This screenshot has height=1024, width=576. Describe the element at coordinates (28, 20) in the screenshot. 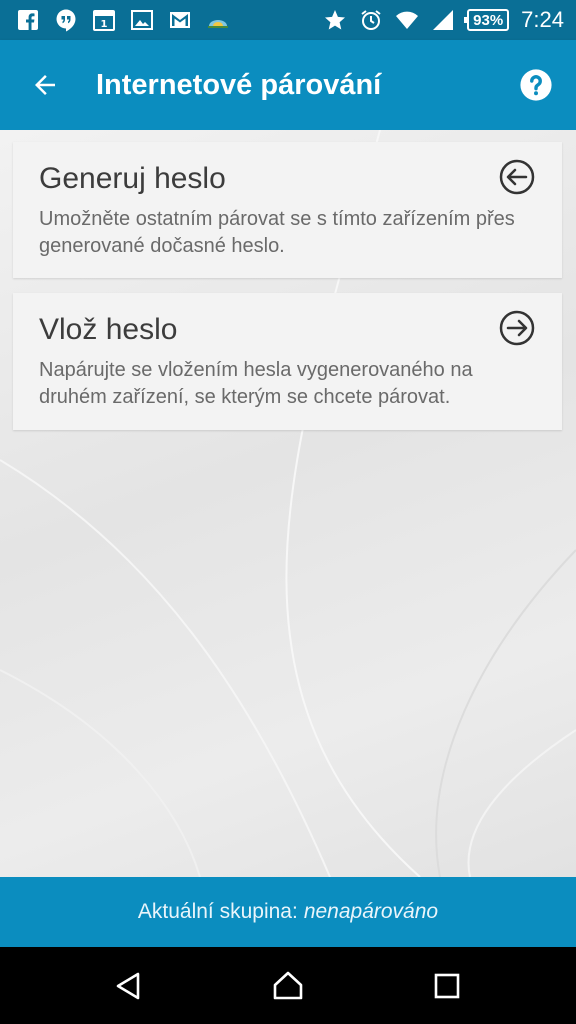

I see `facebook-icon` at that location.